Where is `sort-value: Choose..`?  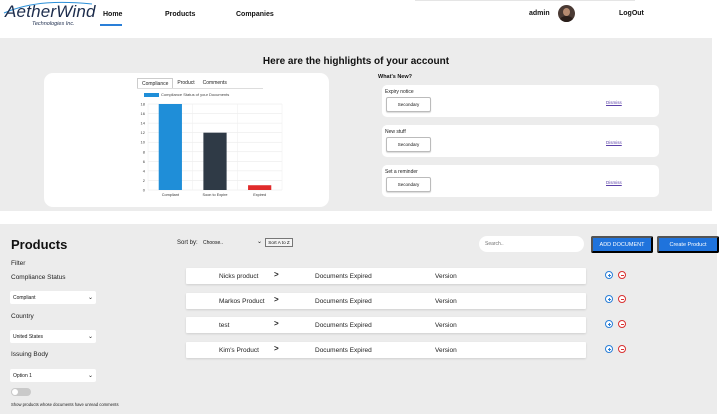 sort-value: Choose.. is located at coordinates (213, 242).